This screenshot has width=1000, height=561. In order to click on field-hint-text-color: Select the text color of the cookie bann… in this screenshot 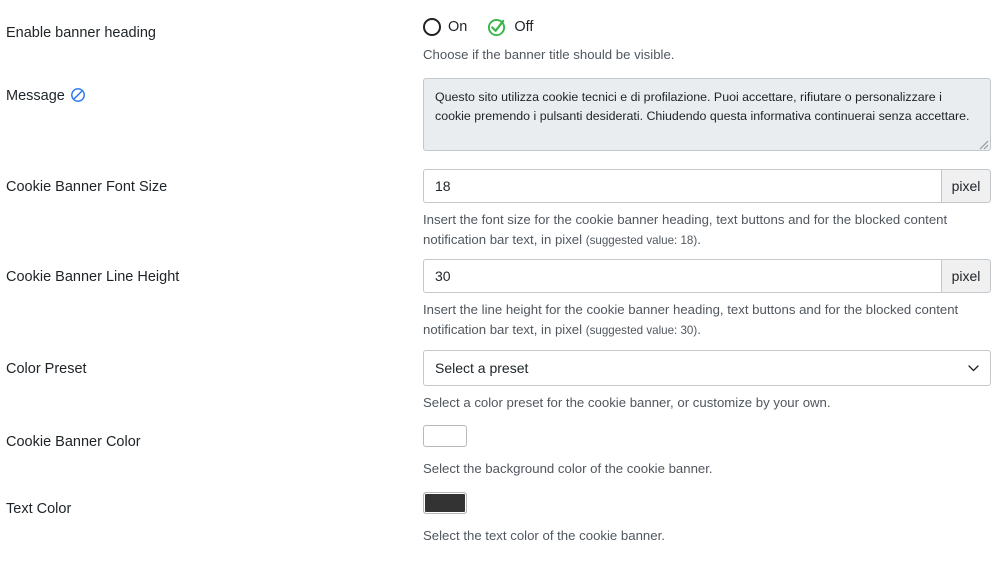, I will do `click(544, 535)`.